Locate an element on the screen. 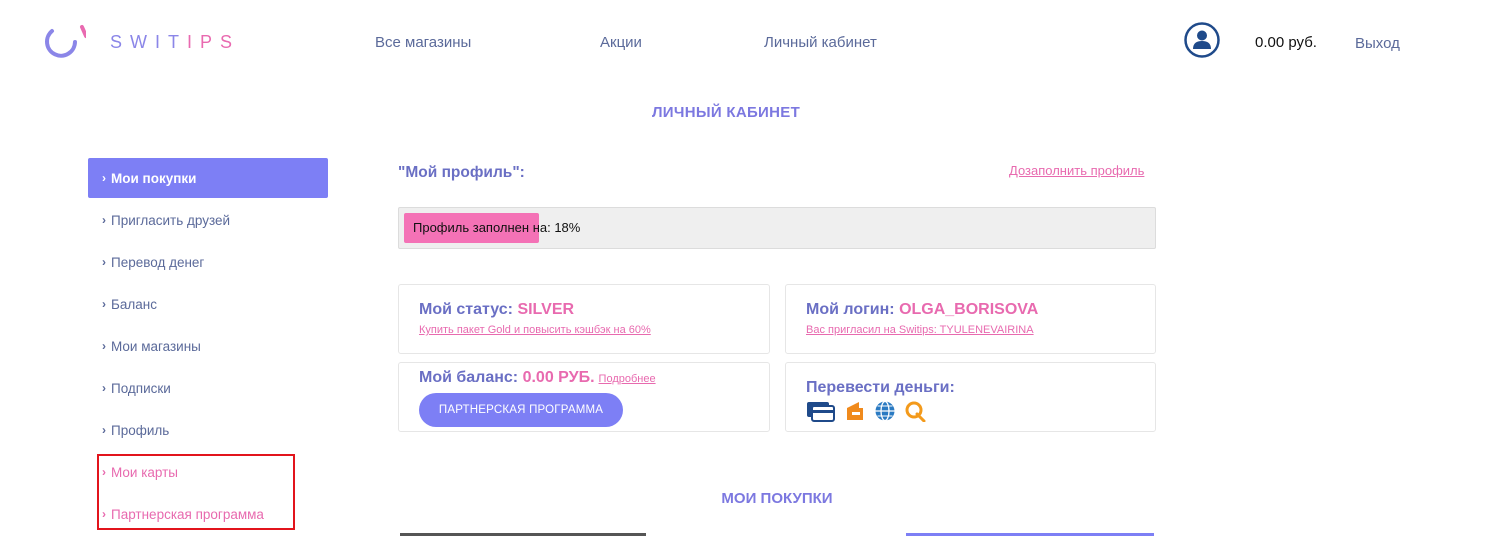 The height and width of the screenshot is (536, 1498). sidebar-item-invite-friends: › Пригласить друзей is located at coordinates (208, 220).